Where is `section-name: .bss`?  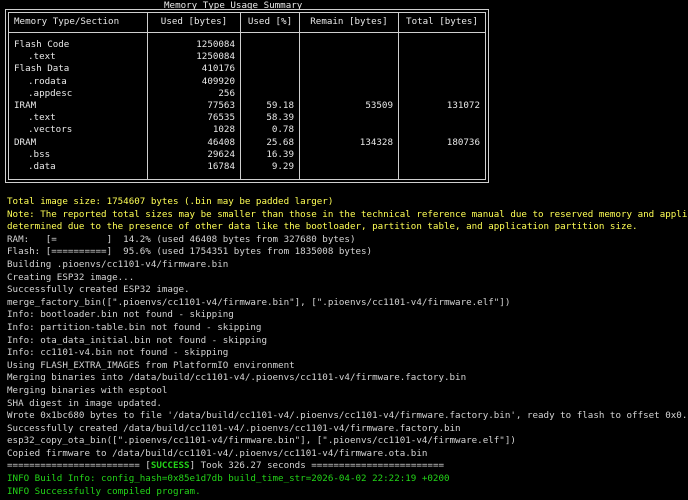
section-name: .bss is located at coordinates (78, 155).